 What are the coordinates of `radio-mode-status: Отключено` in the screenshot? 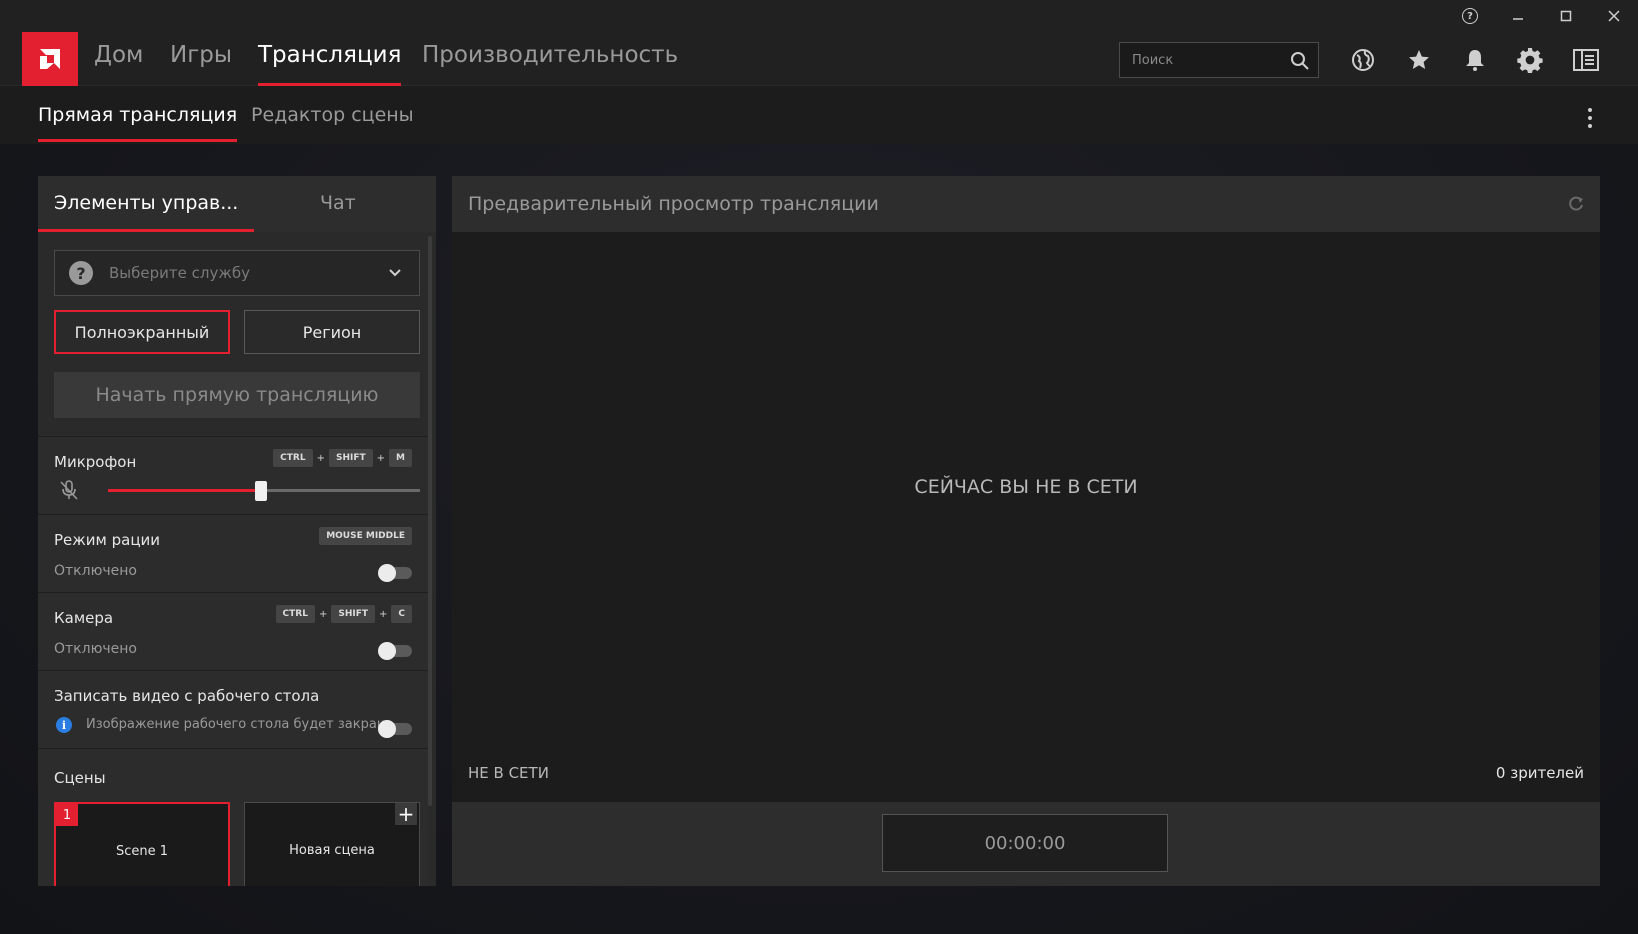 It's located at (95, 571).